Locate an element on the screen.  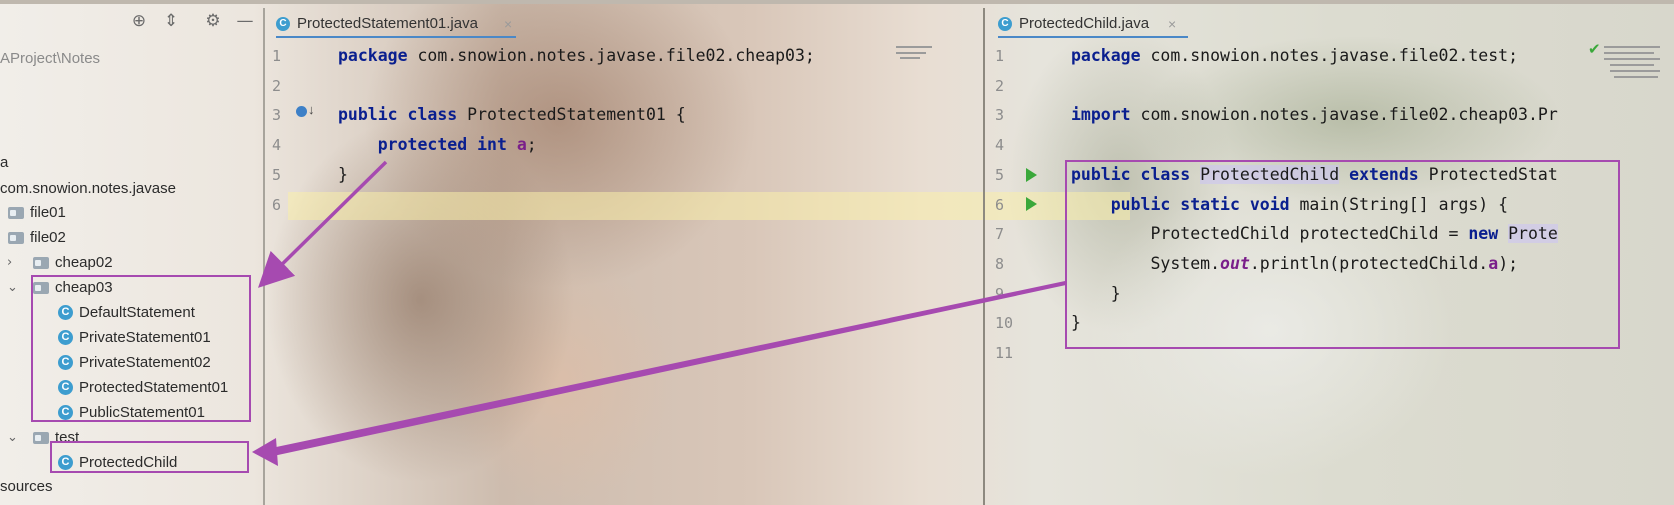
arrow-to-cheap03 is located at coordinates (323, 224).